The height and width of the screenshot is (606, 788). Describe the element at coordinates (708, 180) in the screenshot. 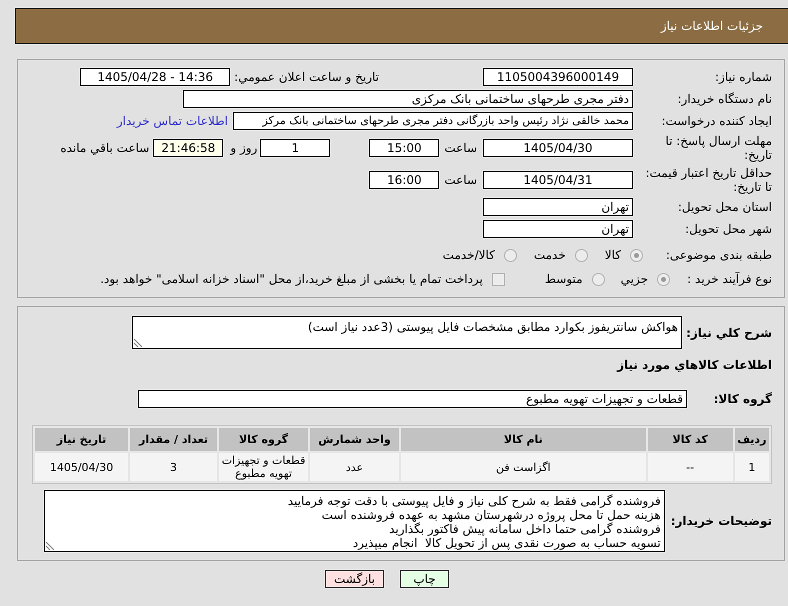

I see `field-label: حداقل تاریخ اعتبار قیمت: تا تاریخ:` at that location.